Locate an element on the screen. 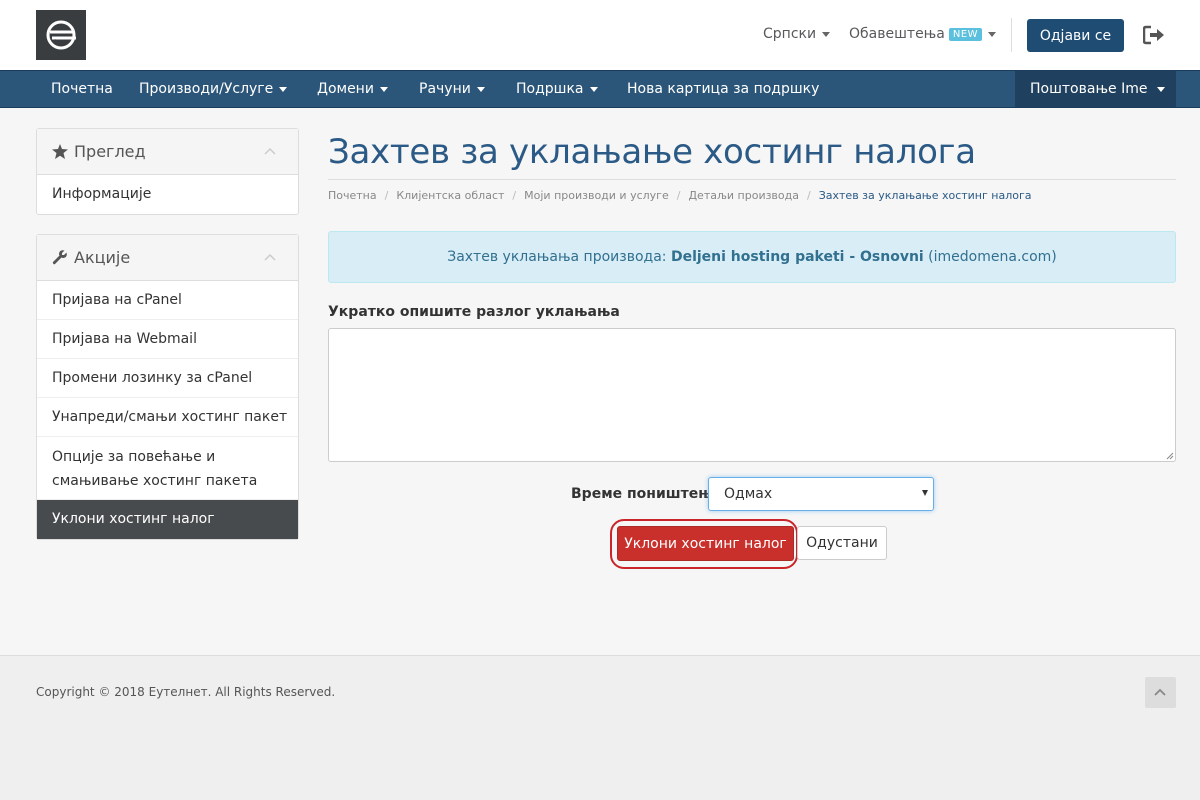 The width and height of the screenshot is (1200, 800). header-divider is located at coordinates (1011, 35).